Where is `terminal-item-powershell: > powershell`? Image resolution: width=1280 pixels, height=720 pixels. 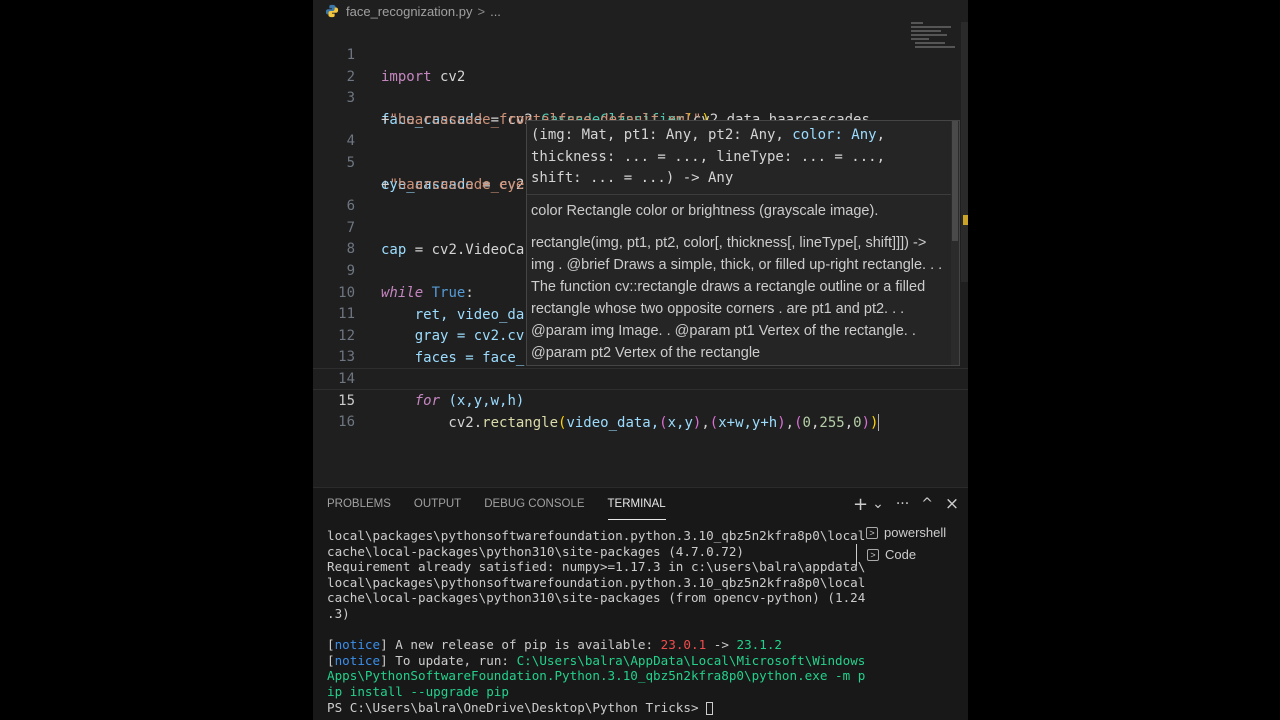 terminal-item-powershell: > powershell is located at coordinates (912, 533).